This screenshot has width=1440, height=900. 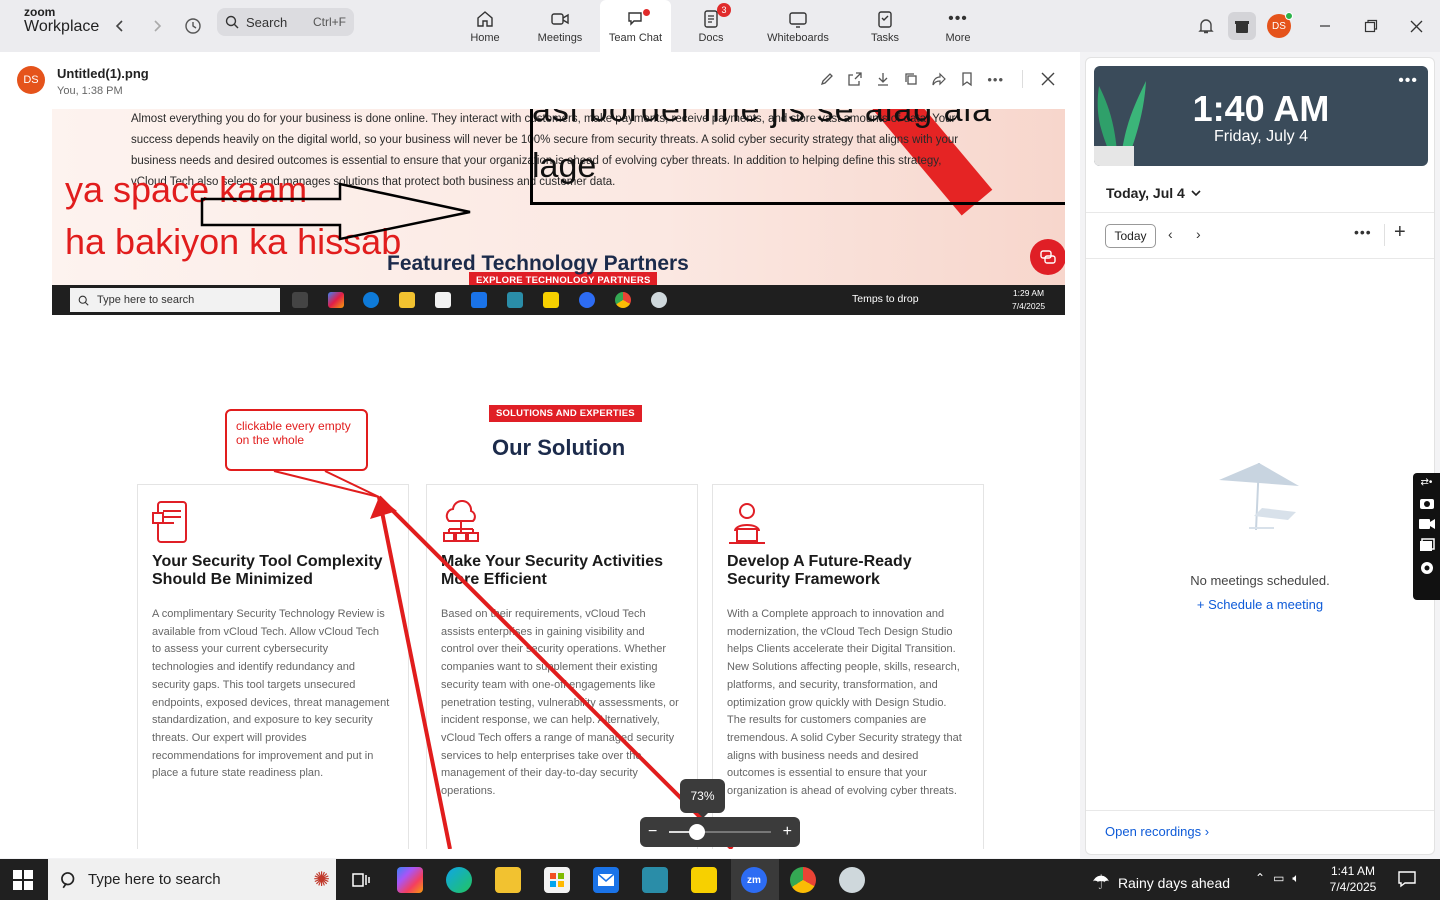 What do you see at coordinates (1427, 545) in the screenshot?
I see `window-icon` at bounding box center [1427, 545].